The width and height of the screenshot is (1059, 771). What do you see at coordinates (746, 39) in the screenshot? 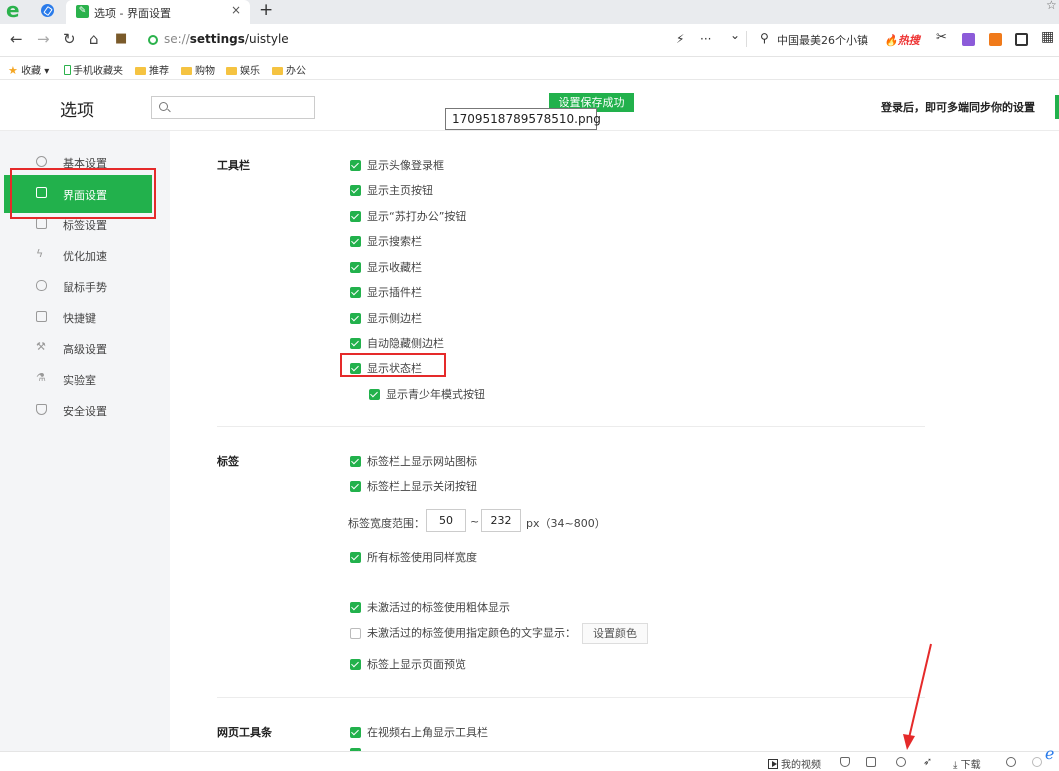
I see `separator` at bounding box center [746, 39].